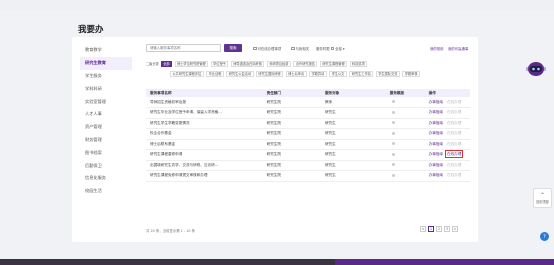  I want to click on table-row: 导师招生资格初审及报 研究生院 教师 办事指南 在线办理, so click(308, 102).